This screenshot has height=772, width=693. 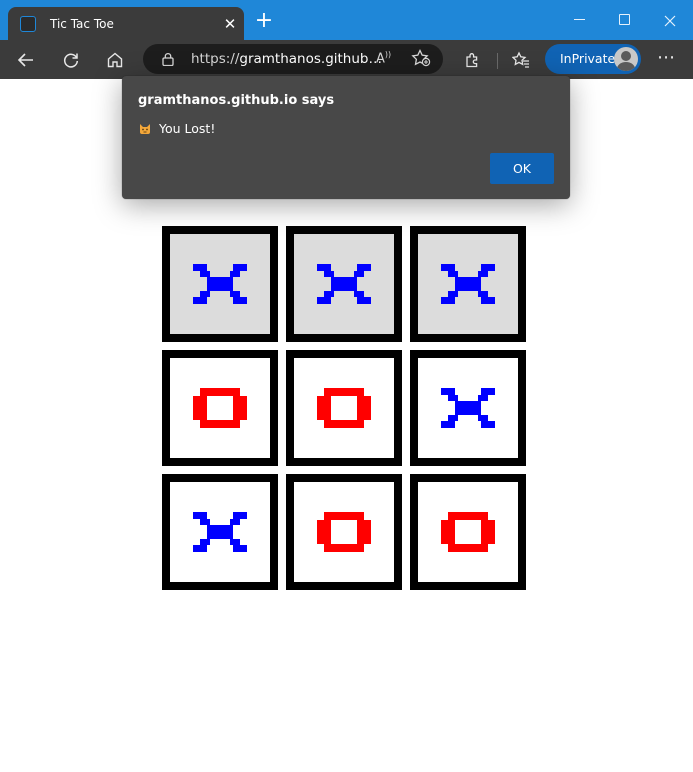 I want to click on minimize-button, so click(x=579, y=20).